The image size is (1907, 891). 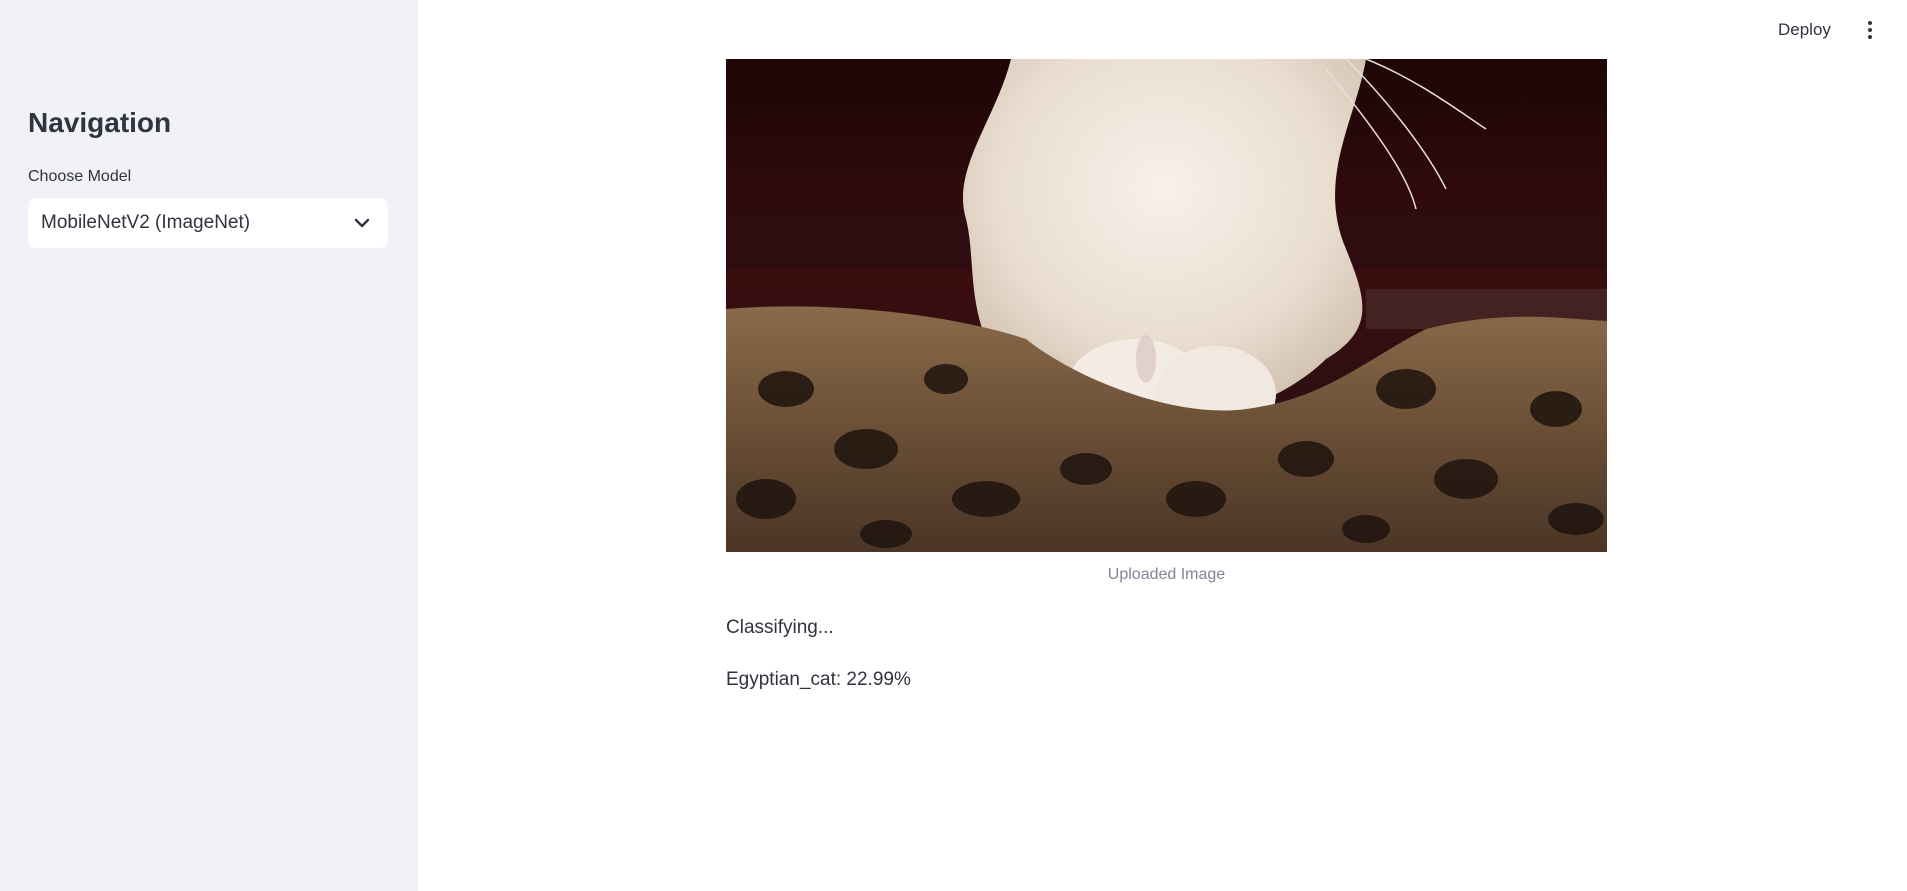 What do you see at coordinates (1166, 574) in the screenshot?
I see `image-caption: Uploaded Image` at bounding box center [1166, 574].